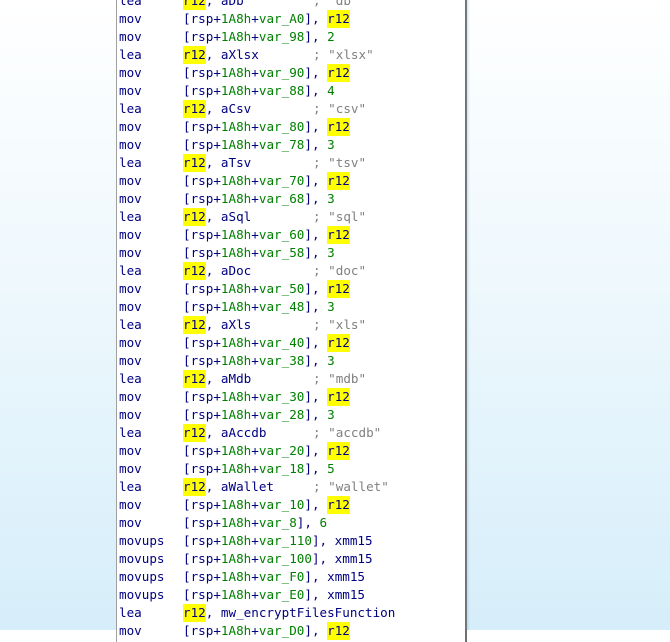  Describe the element at coordinates (347, 432) in the screenshot. I see `comment: ; "accdb"` at that location.